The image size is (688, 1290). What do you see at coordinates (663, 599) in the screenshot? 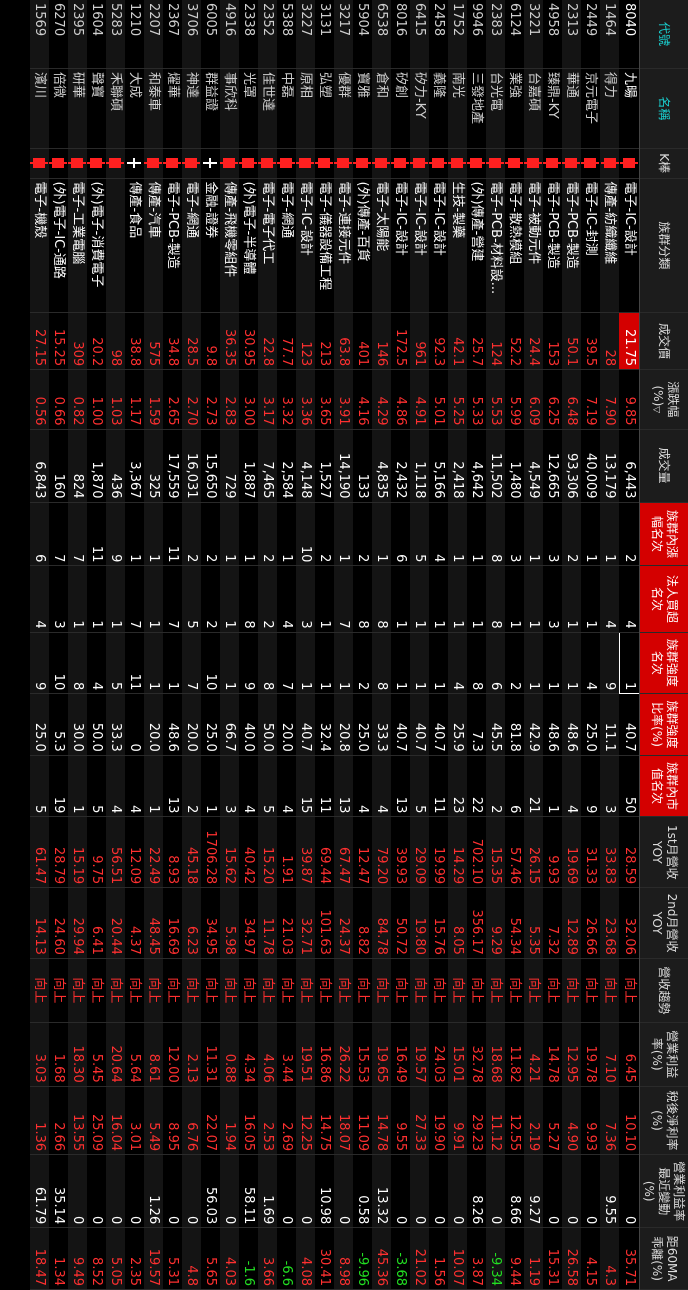
I see `col-inst-buy-rank: 法人買超名次` at bounding box center [663, 599].